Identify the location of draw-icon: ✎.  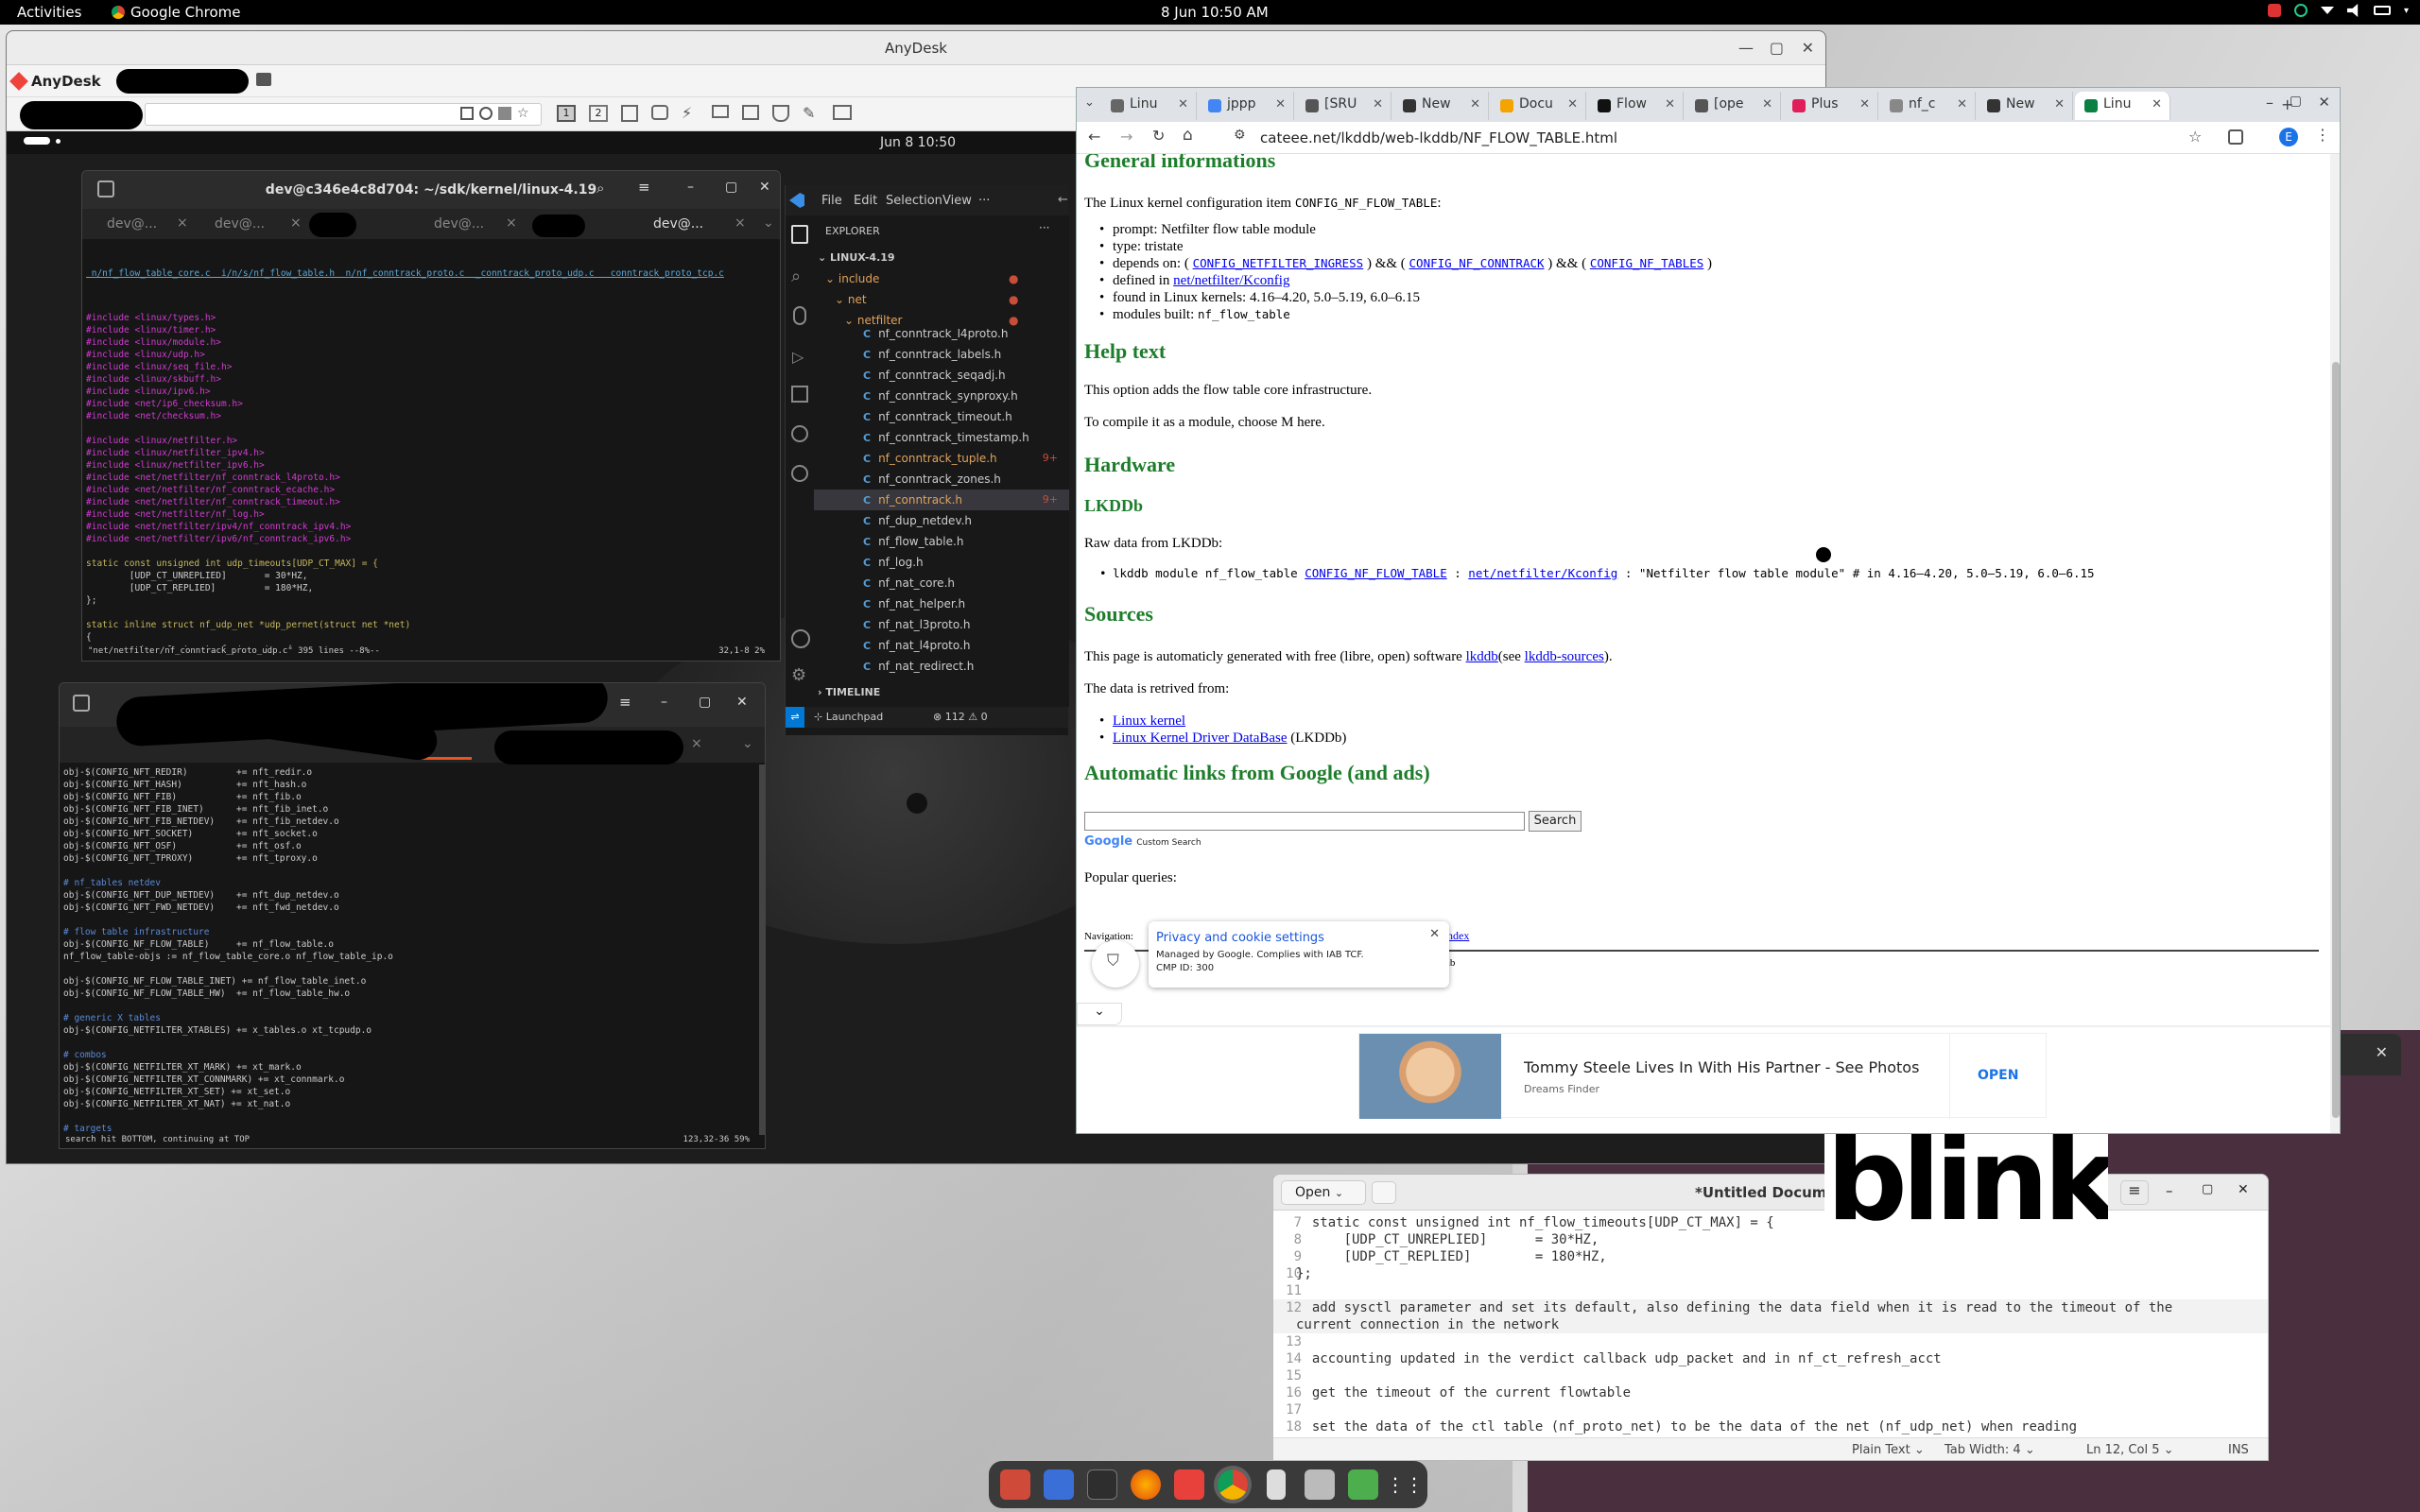
(811, 113).